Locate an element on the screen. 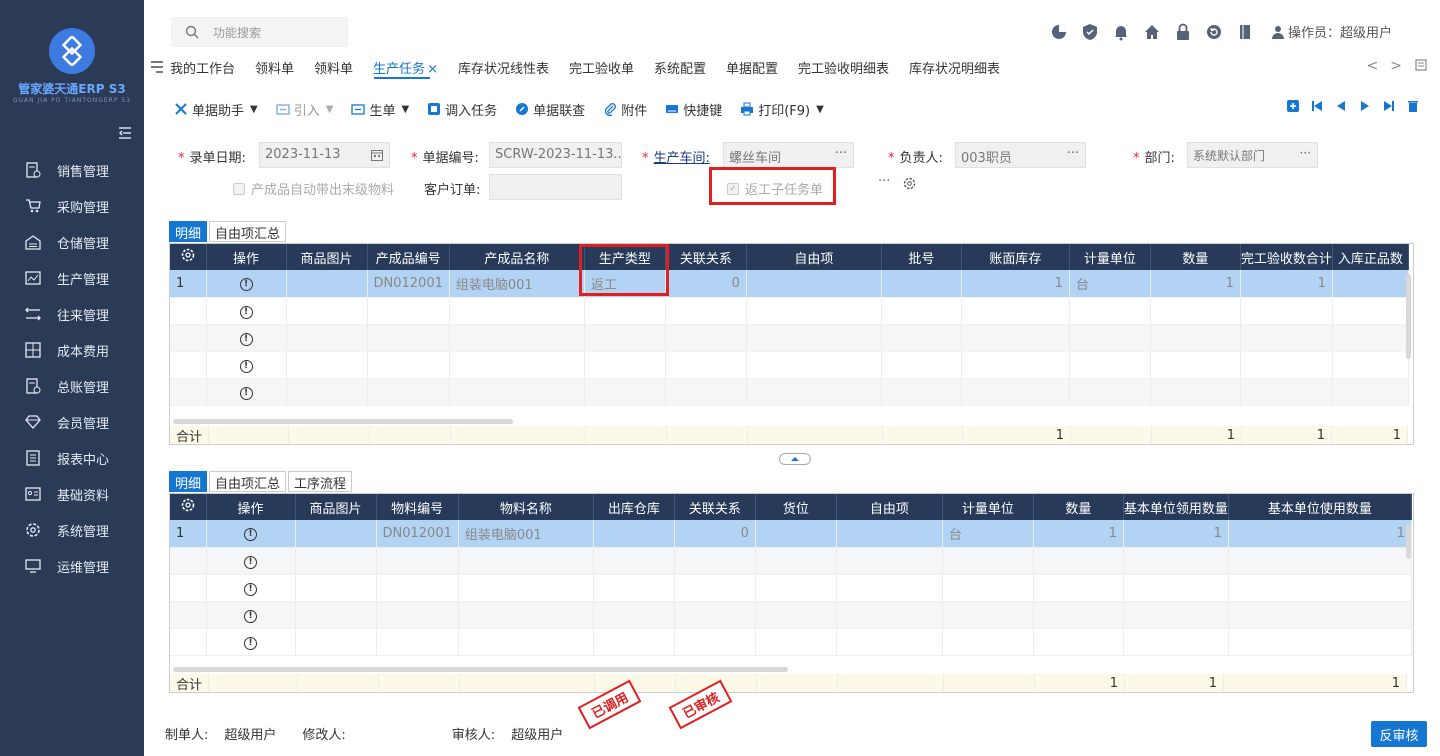  col-header: 计量单位 is located at coordinates (988, 507).